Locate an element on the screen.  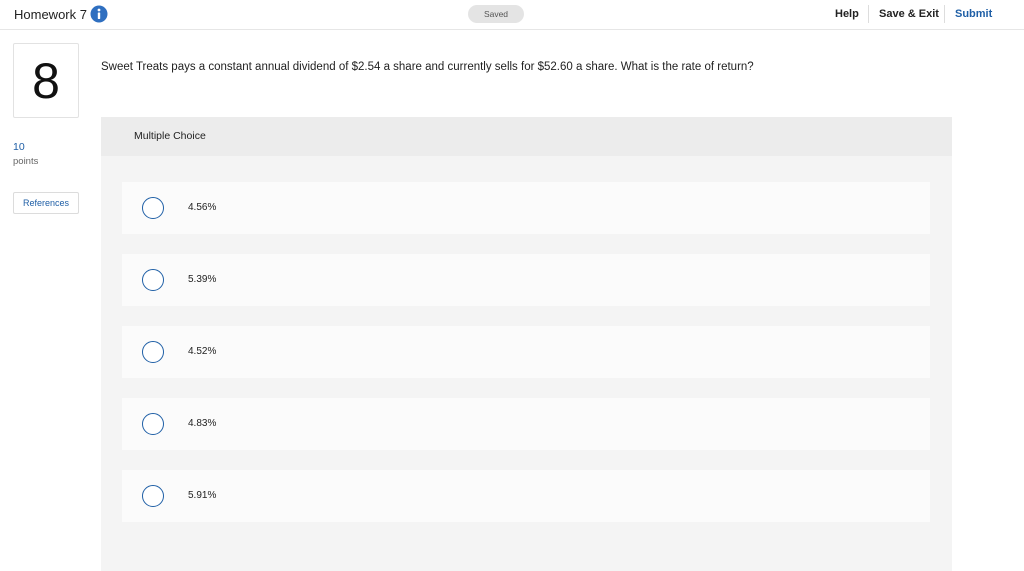
answer-option: 4.56% is located at coordinates (526, 208).